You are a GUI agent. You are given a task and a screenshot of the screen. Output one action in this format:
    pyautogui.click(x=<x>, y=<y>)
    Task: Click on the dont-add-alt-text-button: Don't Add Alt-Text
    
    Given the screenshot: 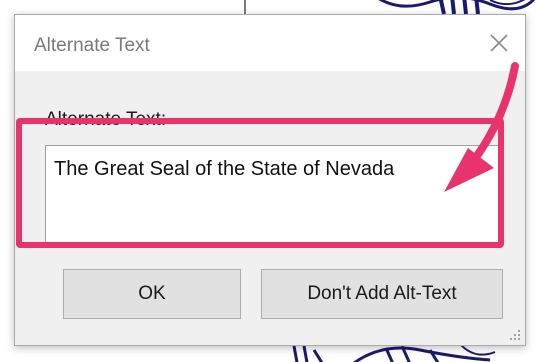 What is the action you would take?
    pyautogui.click(x=382, y=294)
    